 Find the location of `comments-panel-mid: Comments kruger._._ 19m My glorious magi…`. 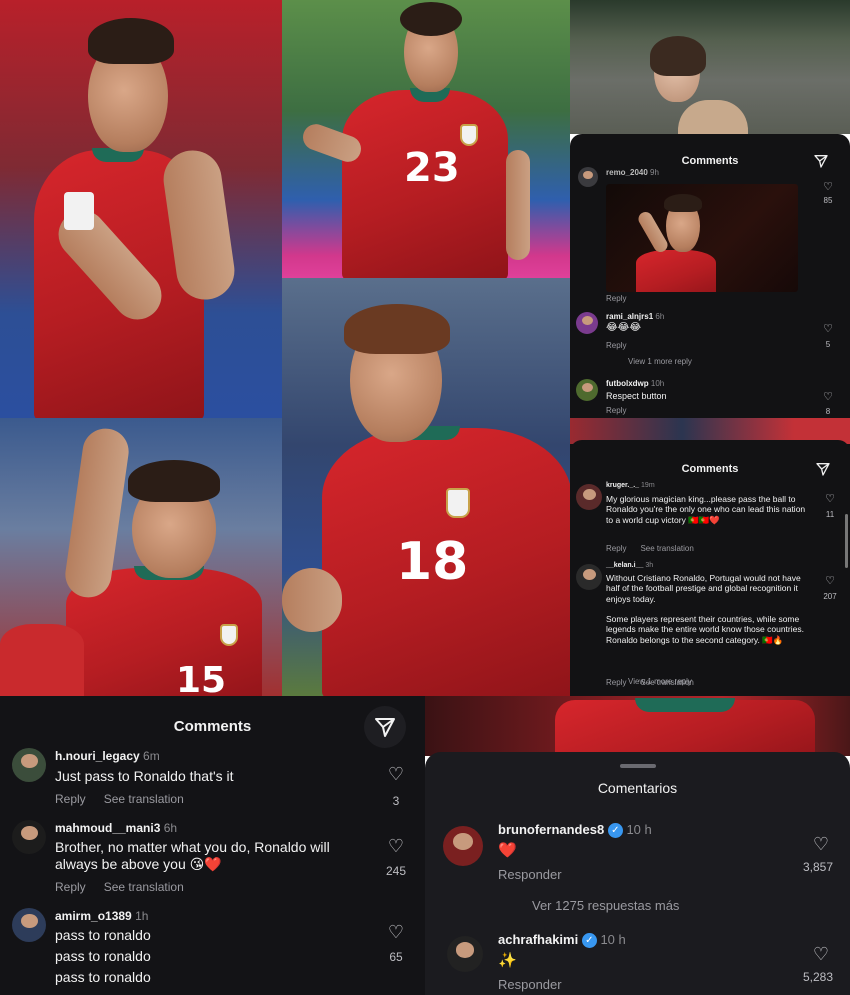

comments-panel-mid: Comments kruger._._ 19m My glorious magi… is located at coordinates (710, 557).